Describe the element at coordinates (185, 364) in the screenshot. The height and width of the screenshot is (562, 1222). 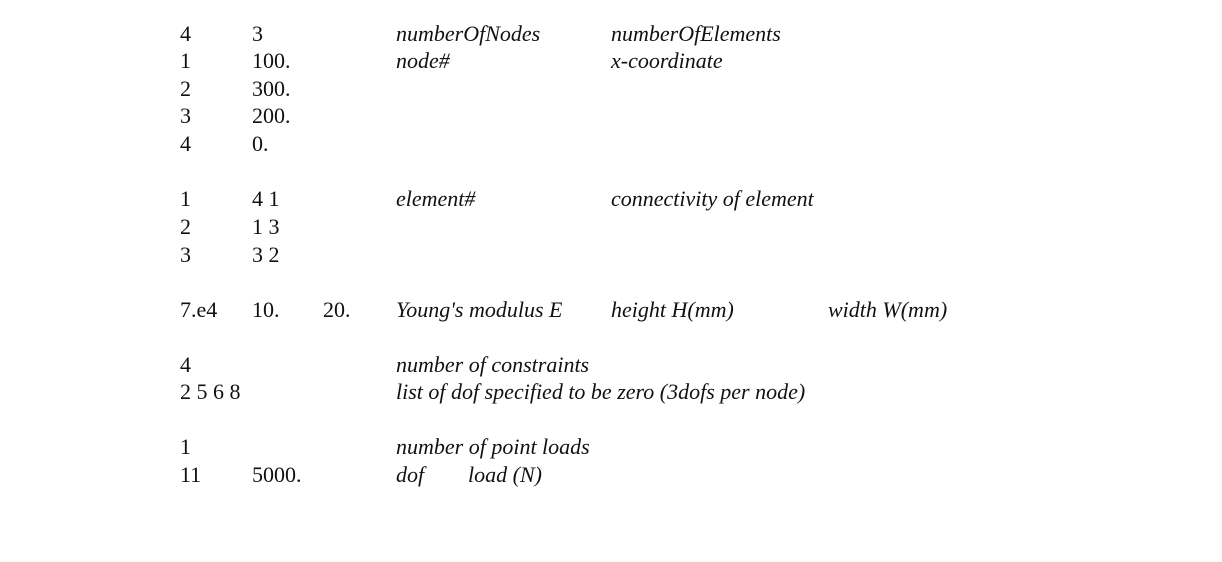
I see `constraints-count-value: 4` at that location.